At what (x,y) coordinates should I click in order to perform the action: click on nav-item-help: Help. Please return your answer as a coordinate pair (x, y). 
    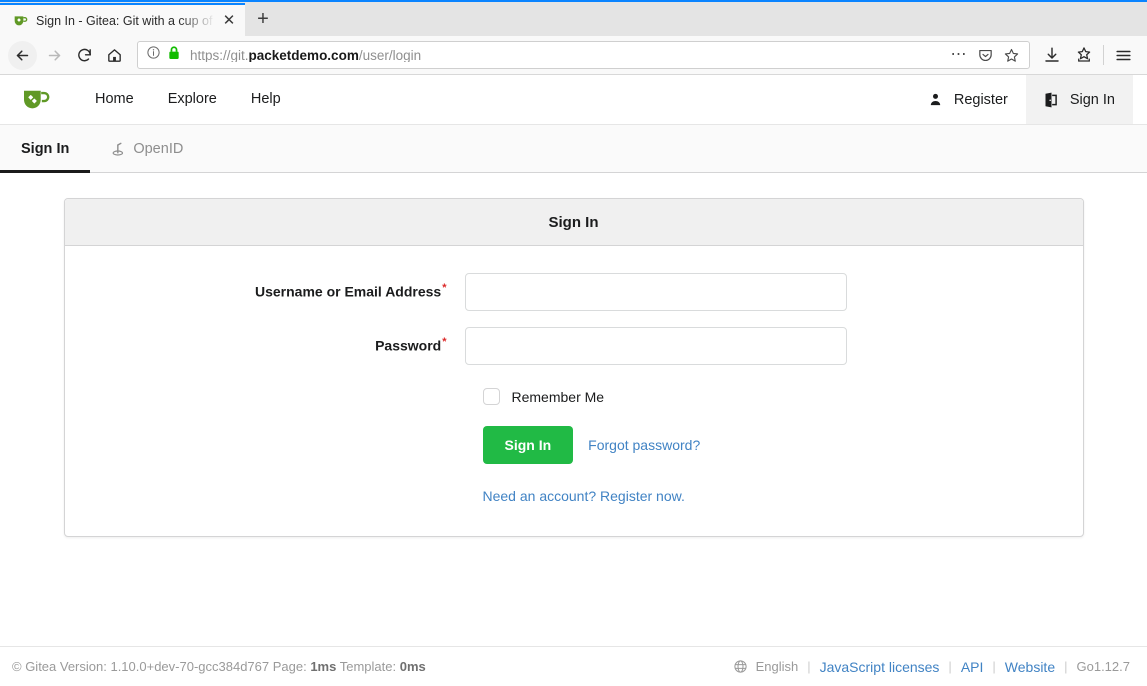
    Looking at the image, I should click on (266, 99).